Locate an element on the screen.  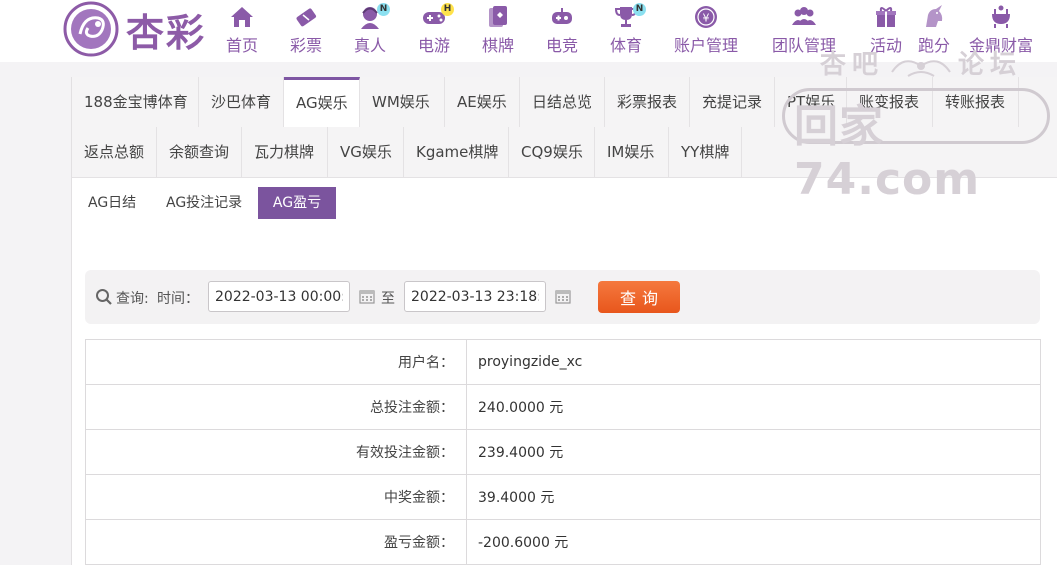
table-row: 有效投注金额： 239.4000 元 is located at coordinates (563, 452).